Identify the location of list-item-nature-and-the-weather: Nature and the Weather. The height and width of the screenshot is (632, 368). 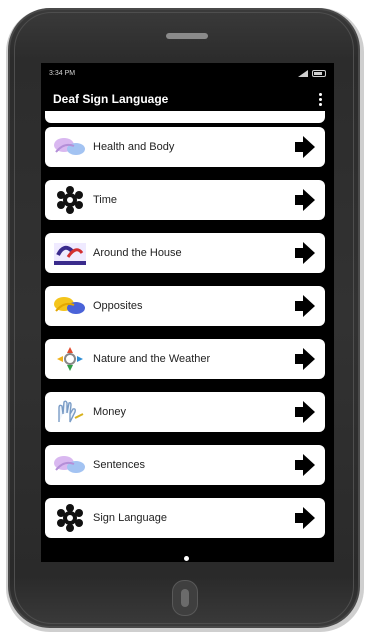
(185, 359).